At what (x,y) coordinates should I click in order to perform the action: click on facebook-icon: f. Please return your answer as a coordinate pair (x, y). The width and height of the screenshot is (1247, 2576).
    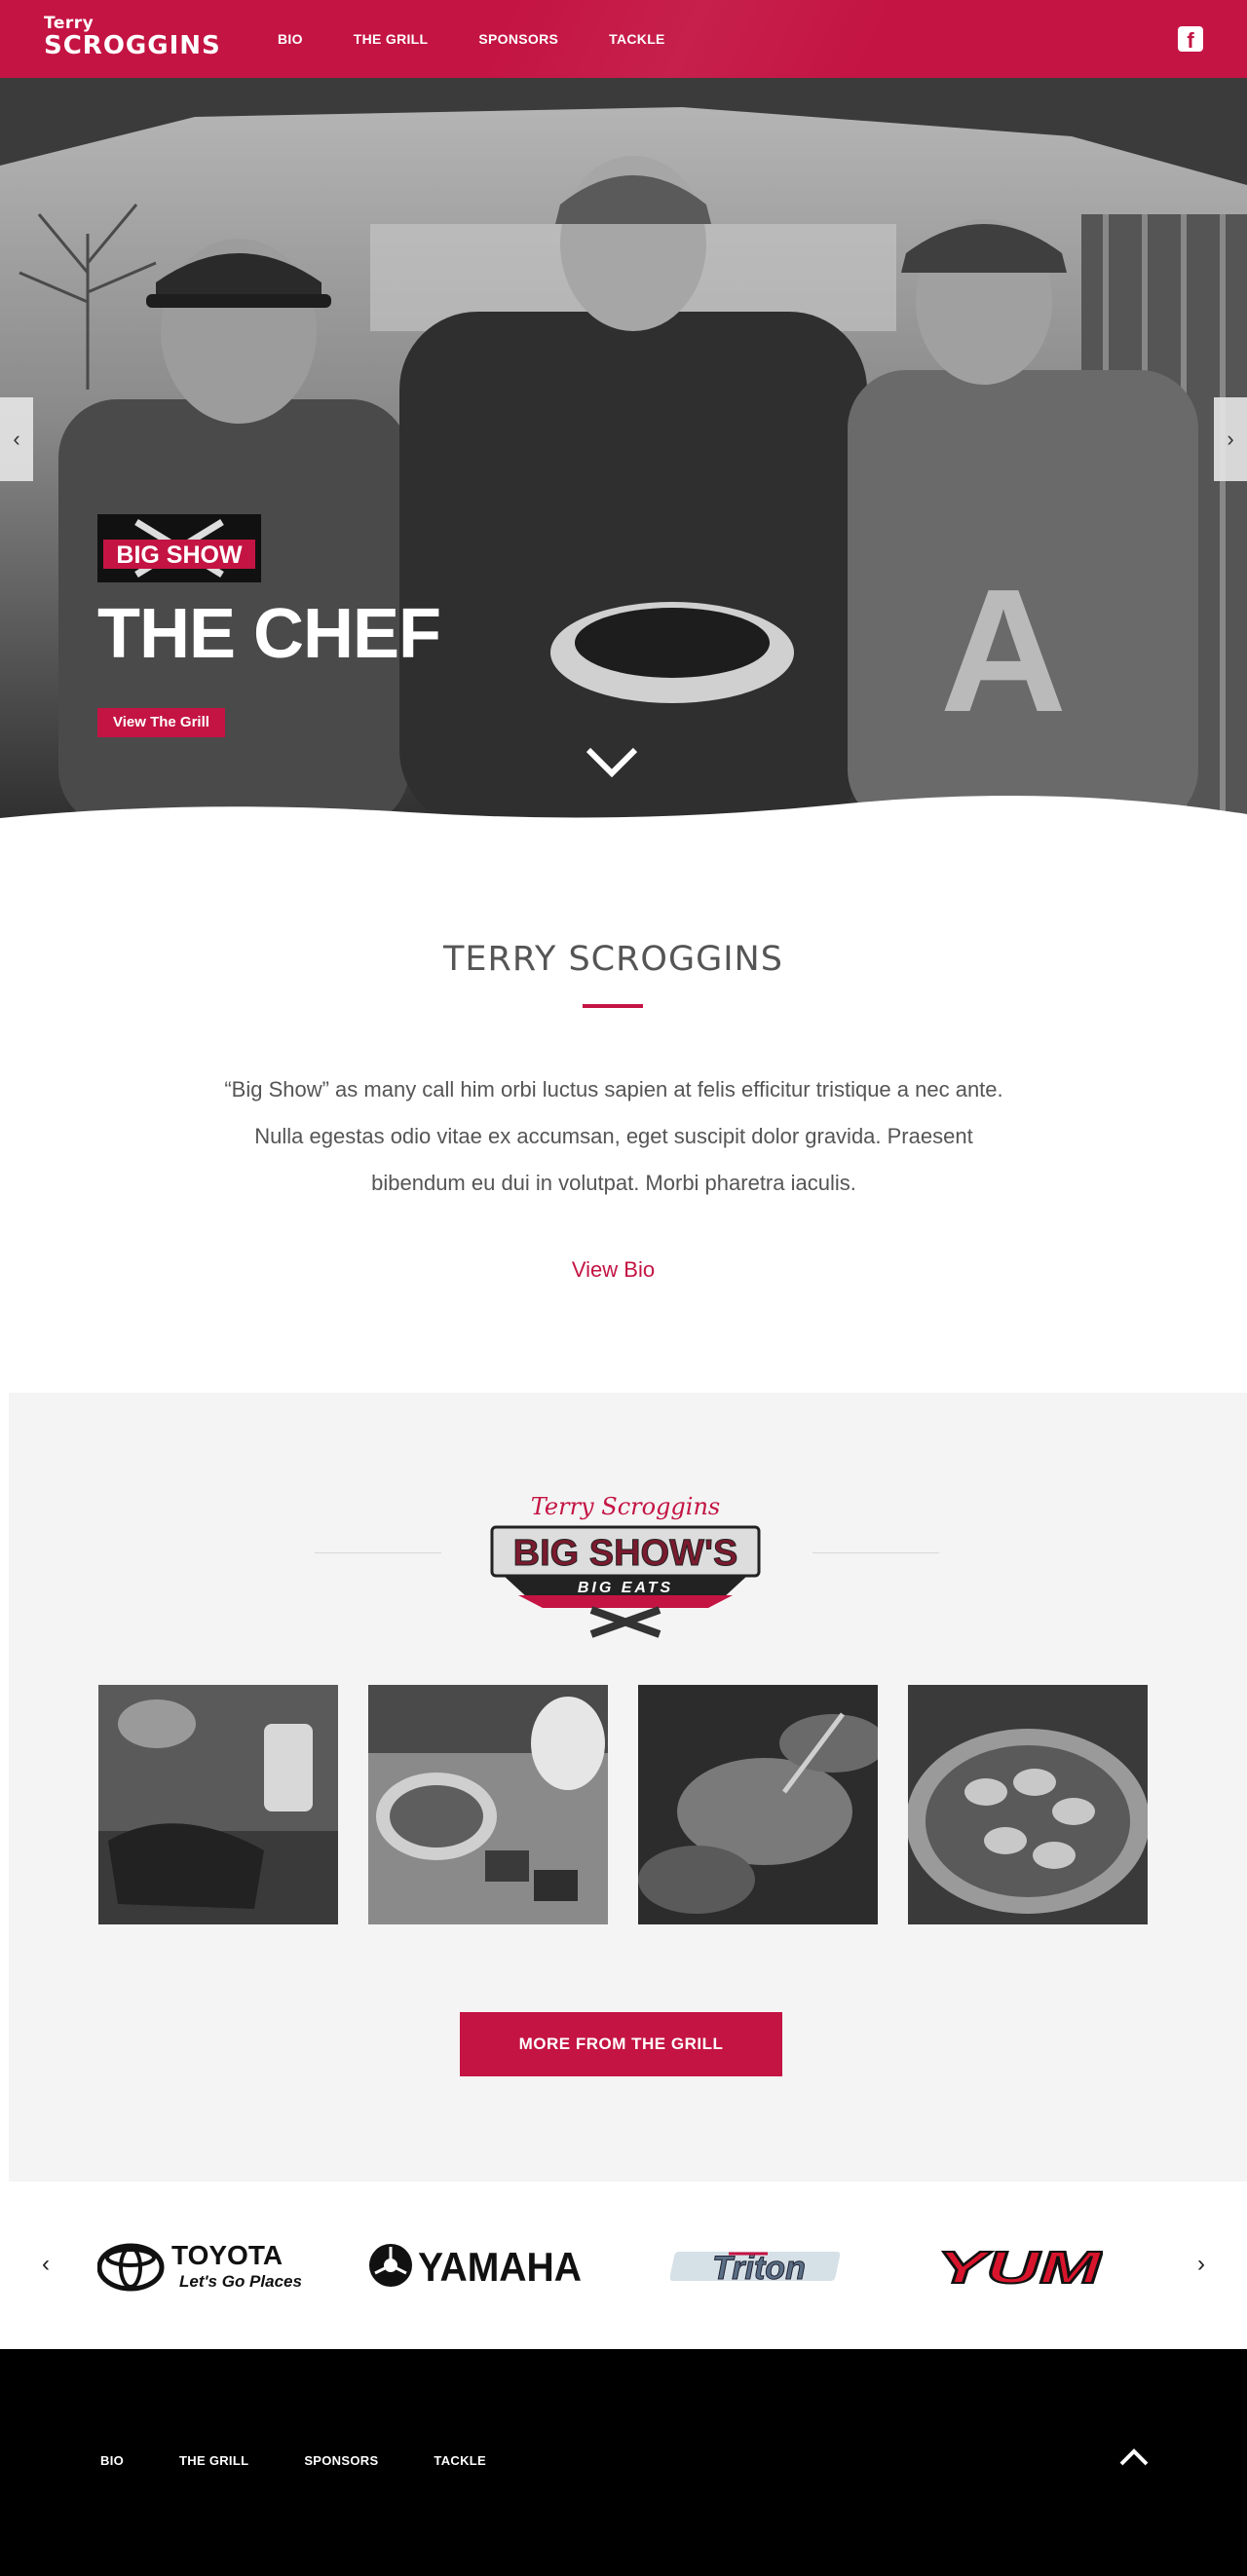
    Looking at the image, I should click on (1190, 39).